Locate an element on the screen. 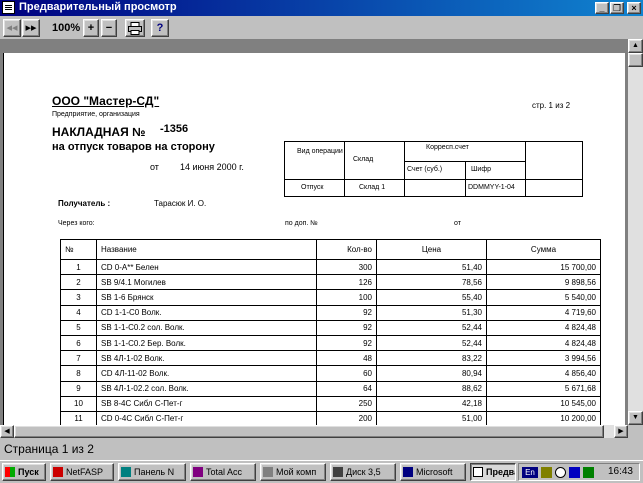 The height and width of the screenshot is (483, 643). prev-page-icon: ◂◂ is located at coordinates (12, 28).